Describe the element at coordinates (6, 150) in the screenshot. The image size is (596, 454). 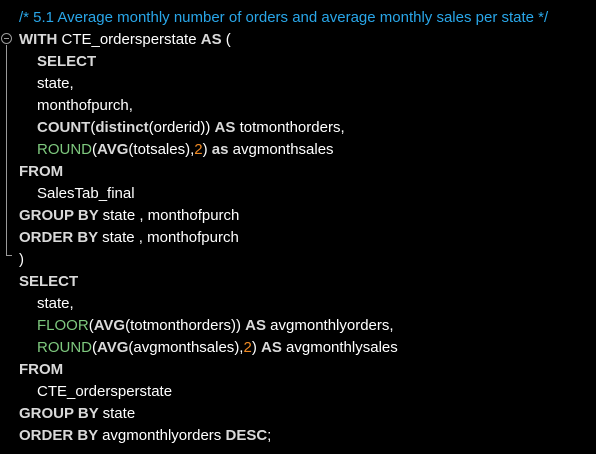
I see `fold-guide-line` at that location.